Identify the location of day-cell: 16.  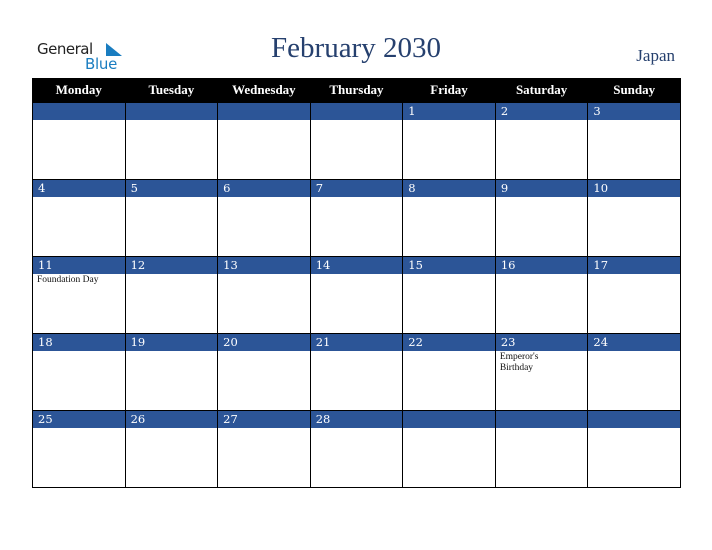
(541, 295).